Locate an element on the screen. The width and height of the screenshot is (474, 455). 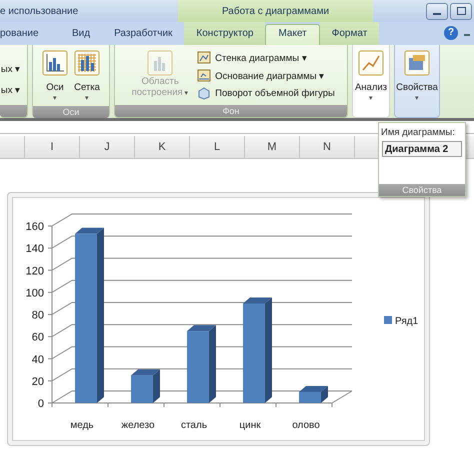
input-field: Диаграмма 2 is located at coordinates (422, 149).